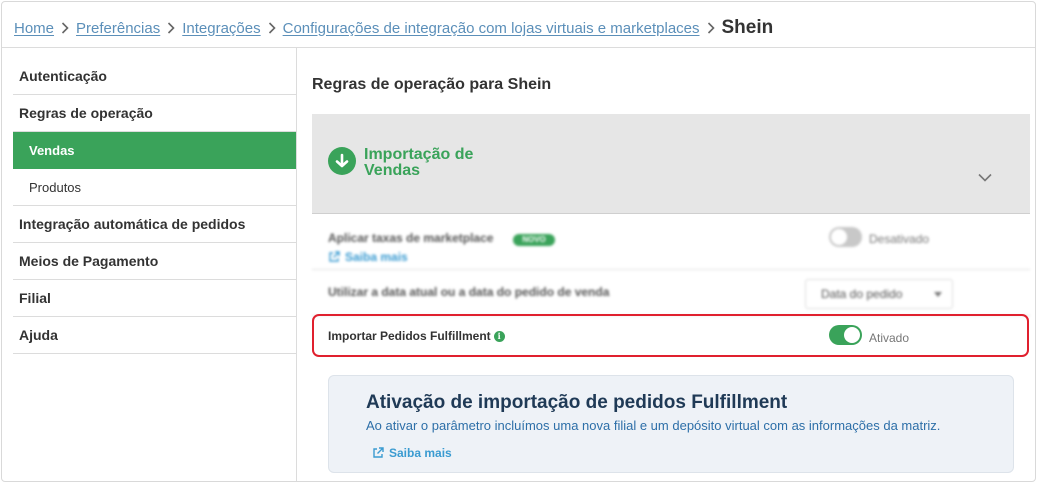 The width and height of the screenshot is (1038, 484). Describe the element at coordinates (419, 162) in the screenshot. I see `import-sales-title: Importação de Vendas` at that location.